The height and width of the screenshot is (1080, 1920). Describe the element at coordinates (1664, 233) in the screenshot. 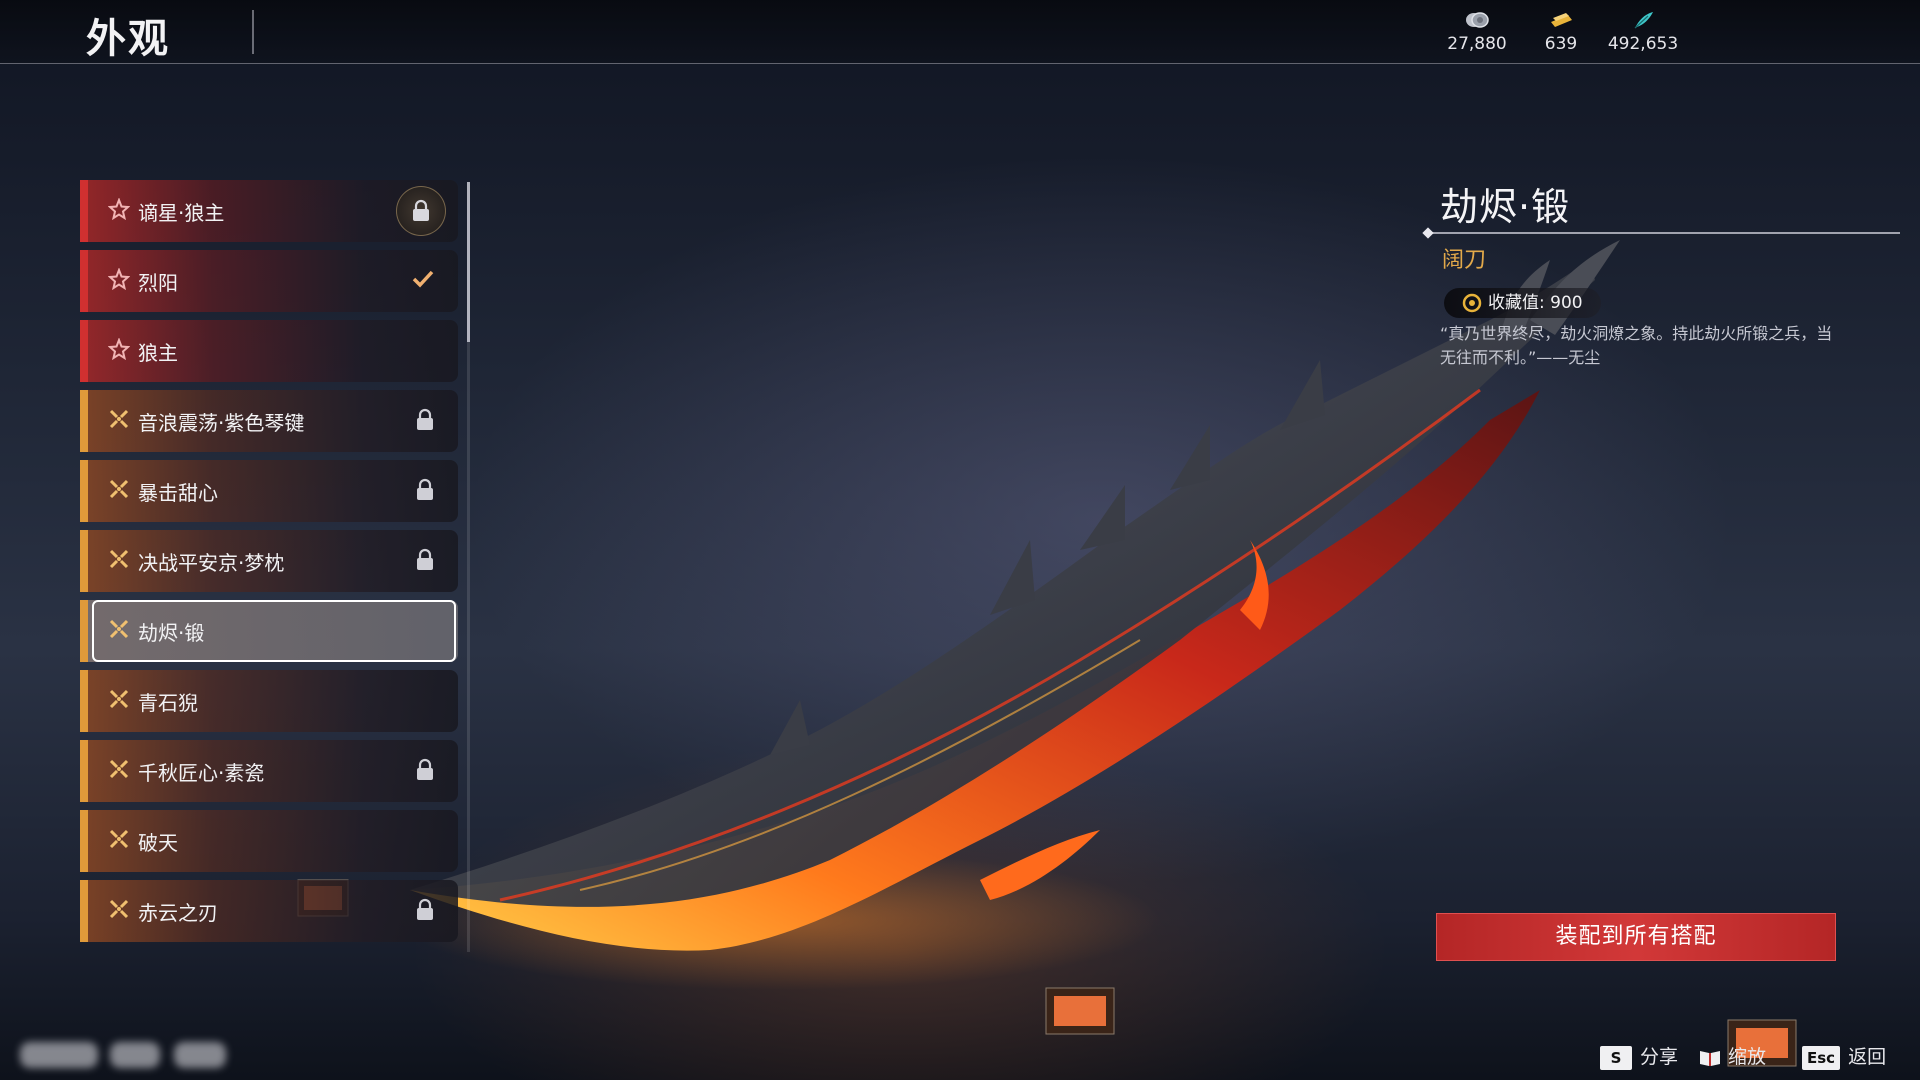

I see `name-underline` at that location.